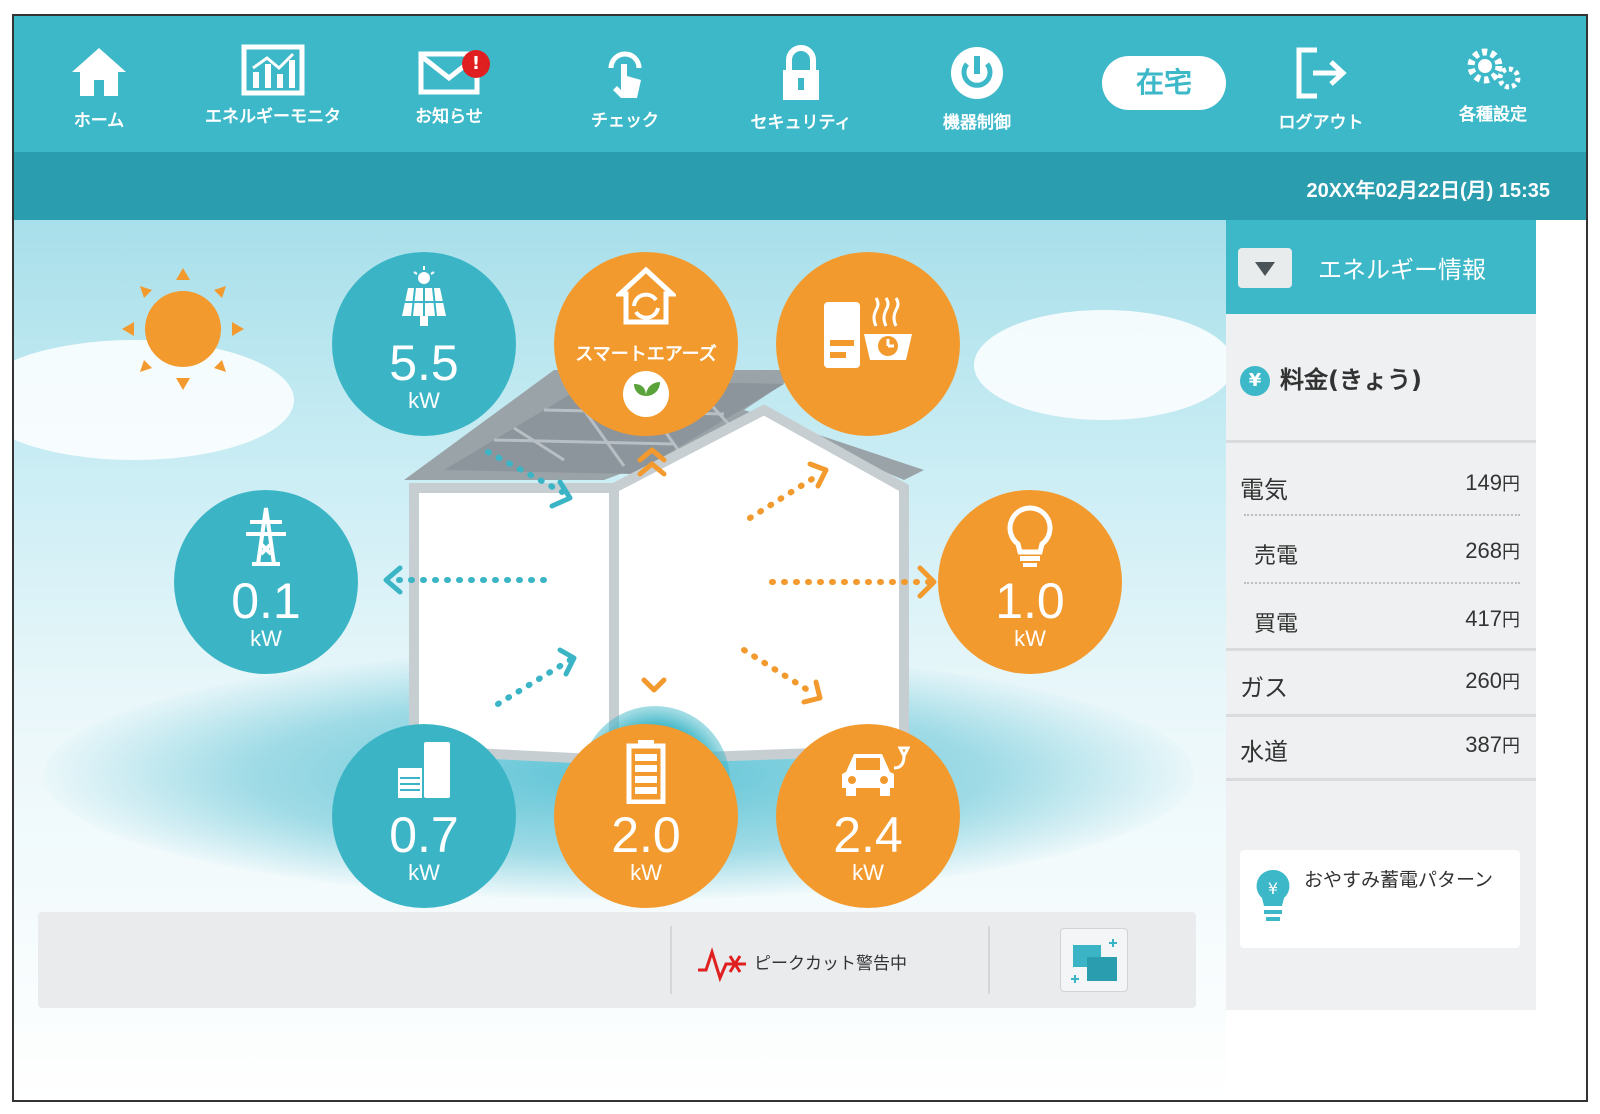 The width and height of the screenshot is (1600, 1114). What do you see at coordinates (1492, 618) in the screenshot?
I see `fee-amount: 417円` at bounding box center [1492, 618].